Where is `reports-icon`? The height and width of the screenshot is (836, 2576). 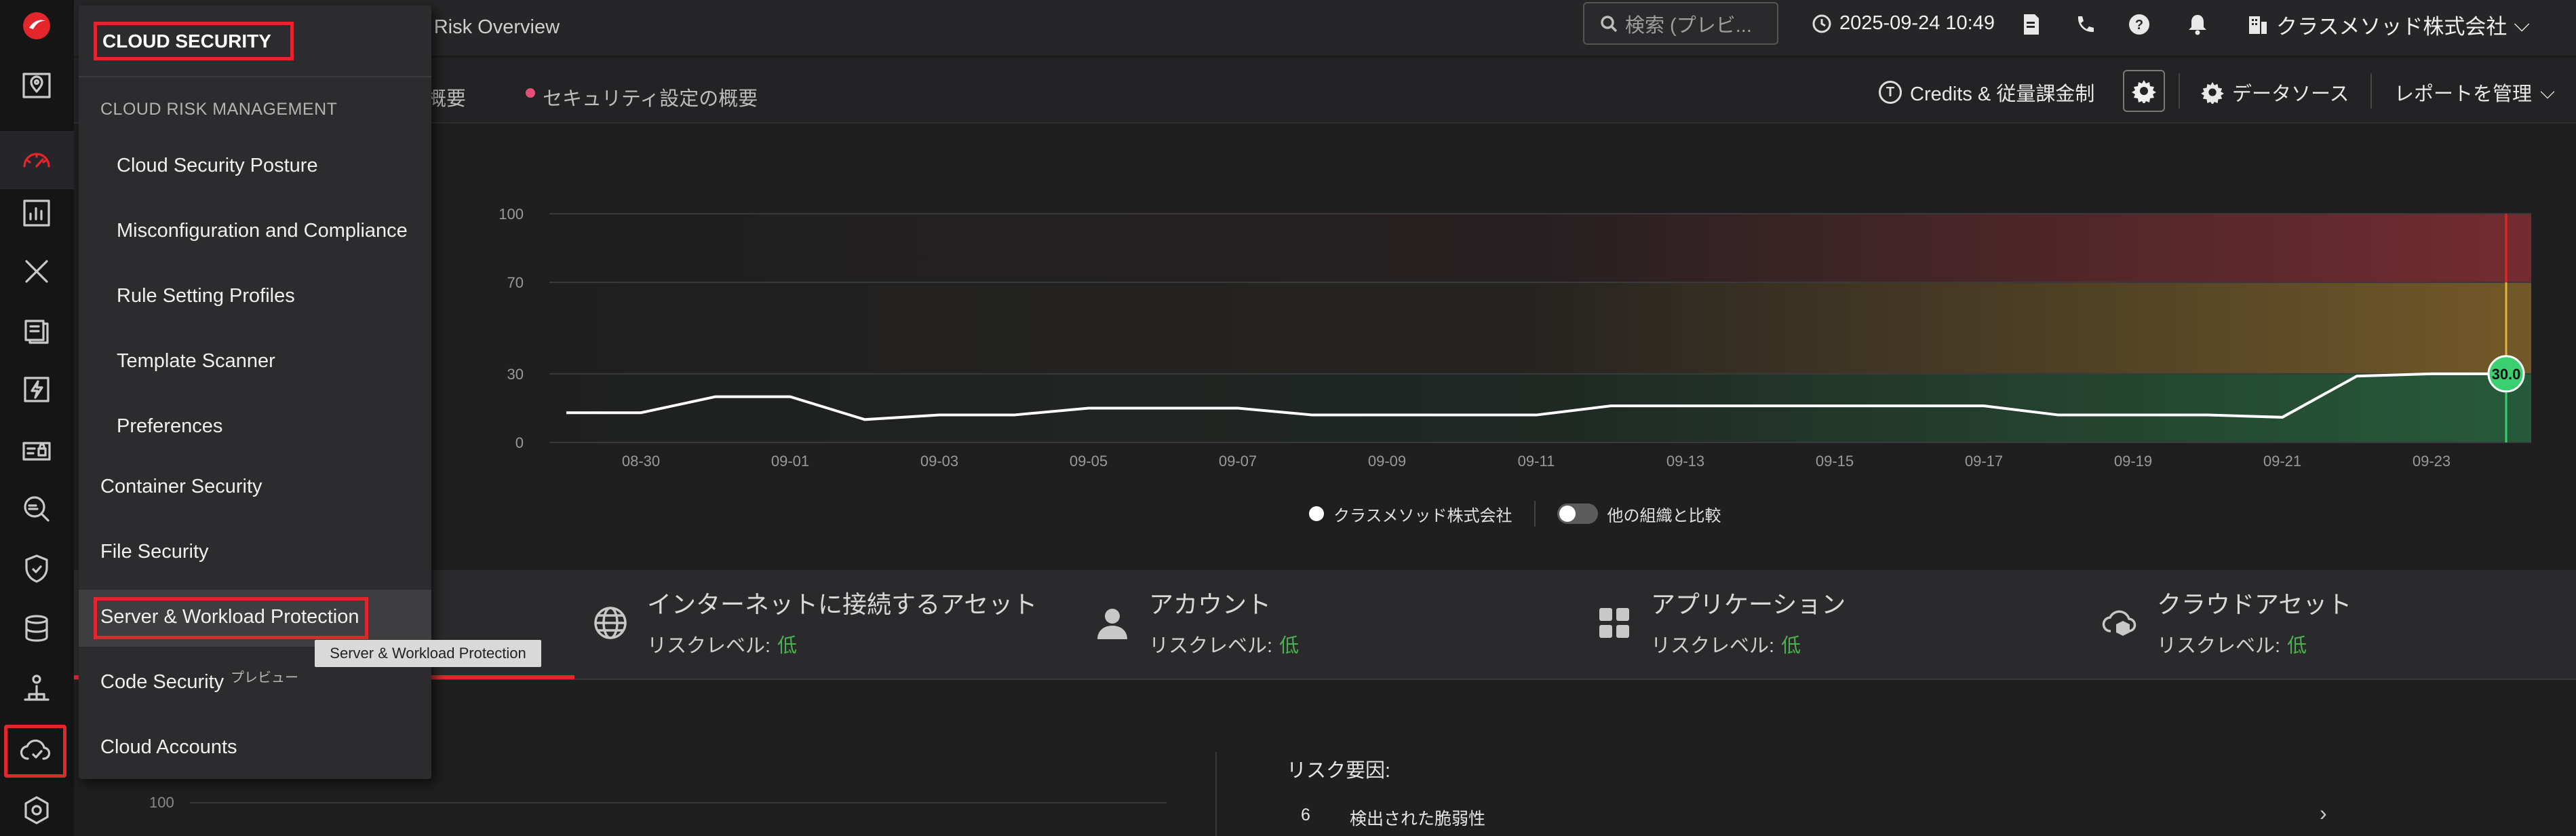
reports-icon is located at coordinates (36, 213).